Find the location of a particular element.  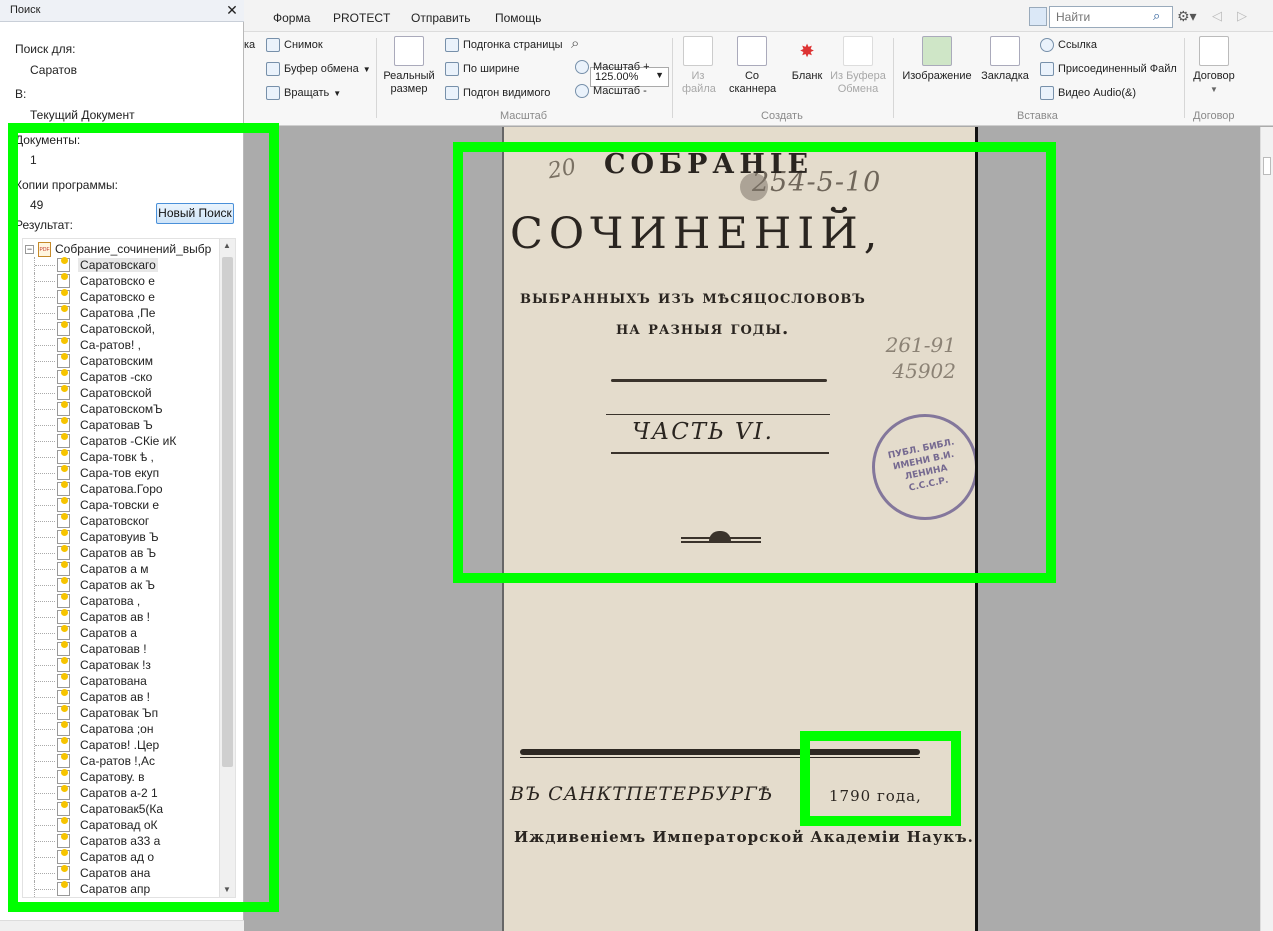

video-audio-button: Видео Audio(&) is located at coordinates (1088, 93).